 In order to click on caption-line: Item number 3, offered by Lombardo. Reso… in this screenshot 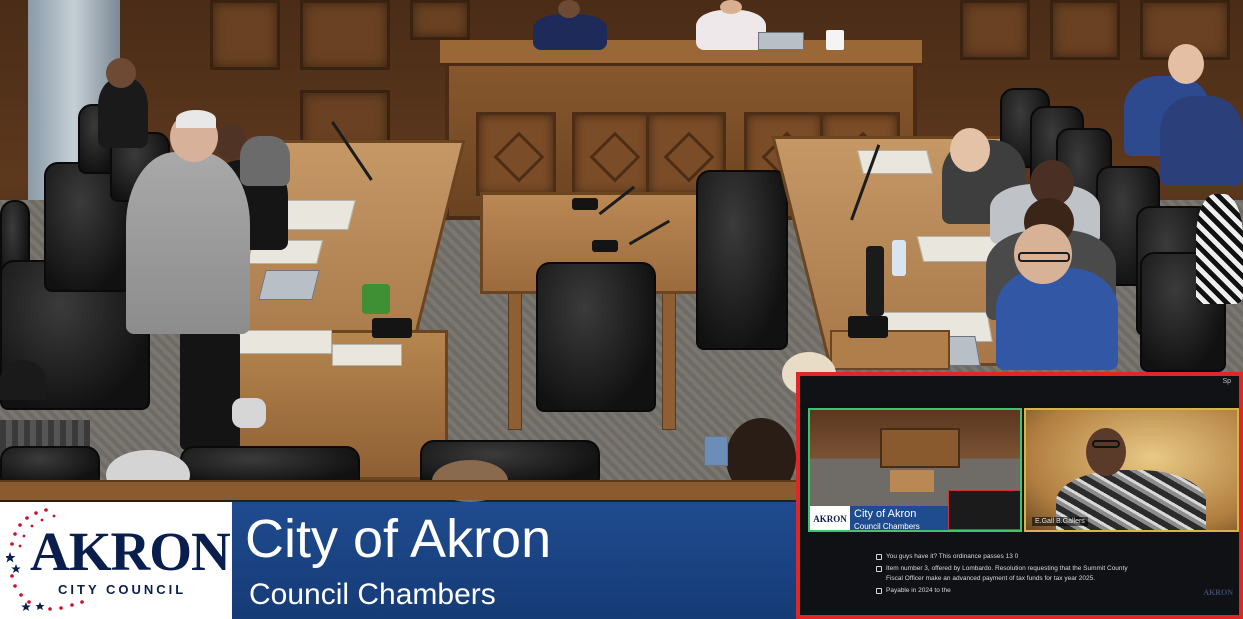, I will do `click(1051, 574)`.